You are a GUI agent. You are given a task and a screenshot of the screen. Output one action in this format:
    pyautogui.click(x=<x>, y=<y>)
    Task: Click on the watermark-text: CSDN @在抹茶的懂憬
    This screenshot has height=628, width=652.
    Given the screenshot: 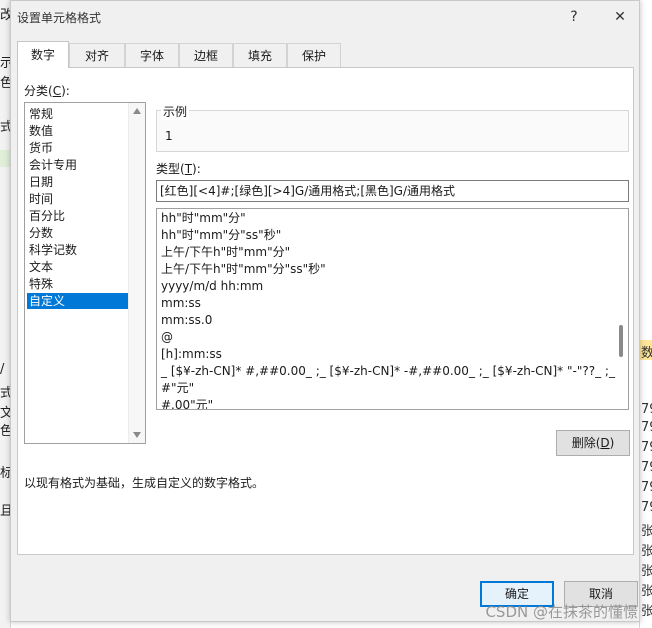 What is the action you would take?
    pyautogui.click(x=561, y=612)
    